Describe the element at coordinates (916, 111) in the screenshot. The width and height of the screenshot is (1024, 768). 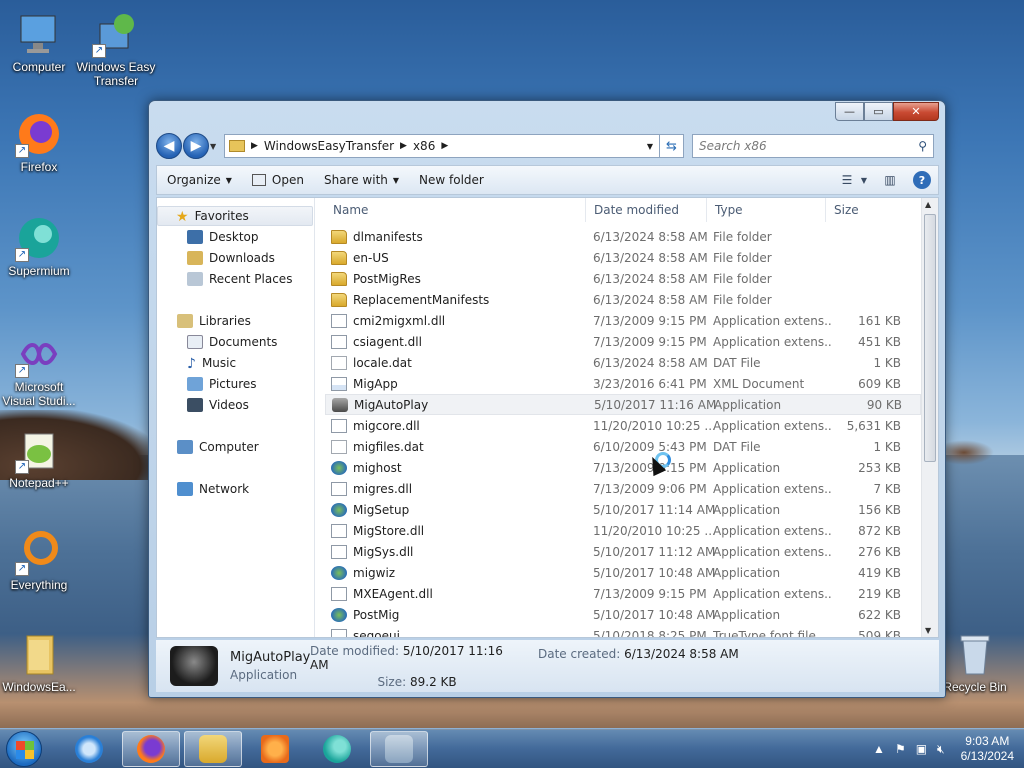
I see `close-button: ✕` at that location.